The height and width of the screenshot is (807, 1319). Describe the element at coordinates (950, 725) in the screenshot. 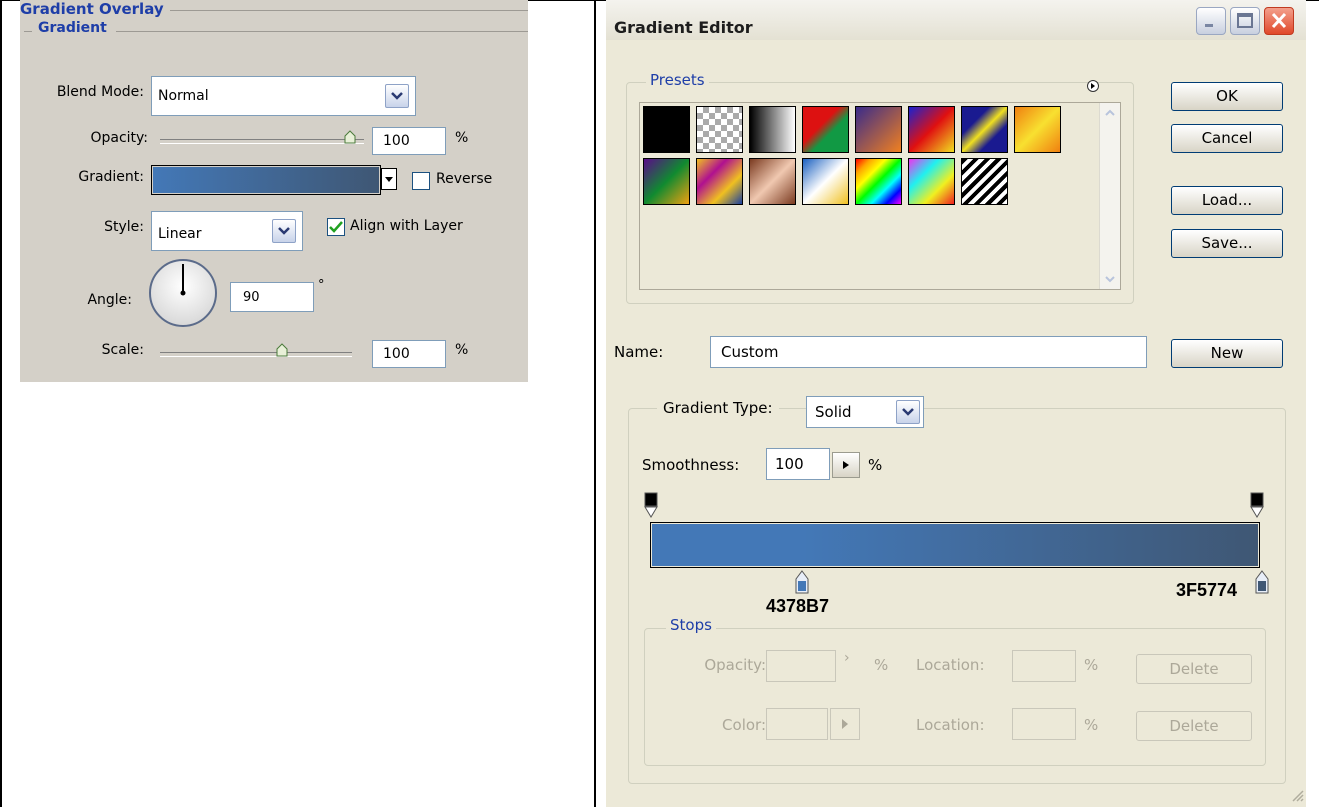

I see `color-location-label: Location:` at that location.